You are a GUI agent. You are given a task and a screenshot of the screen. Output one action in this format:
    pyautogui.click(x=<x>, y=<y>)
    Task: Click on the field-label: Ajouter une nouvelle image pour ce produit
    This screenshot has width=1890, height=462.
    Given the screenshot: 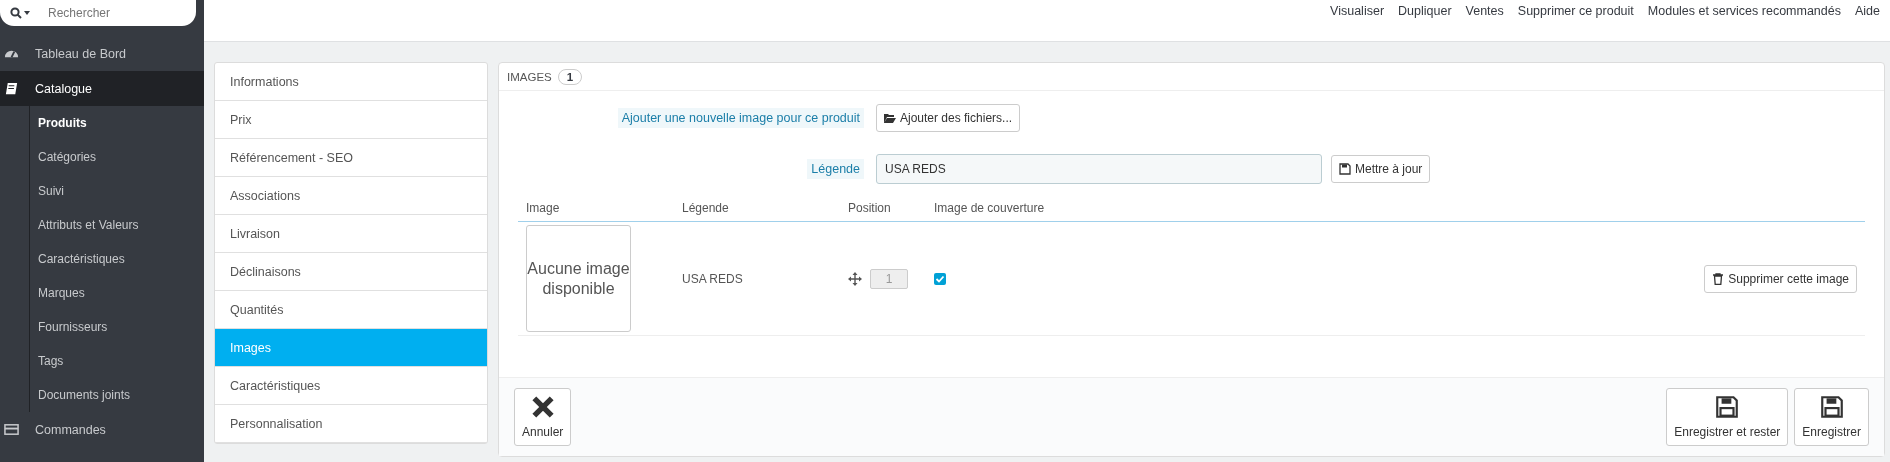 What is the action you would take?
    pyautogui.click(x=740, y=118)
    